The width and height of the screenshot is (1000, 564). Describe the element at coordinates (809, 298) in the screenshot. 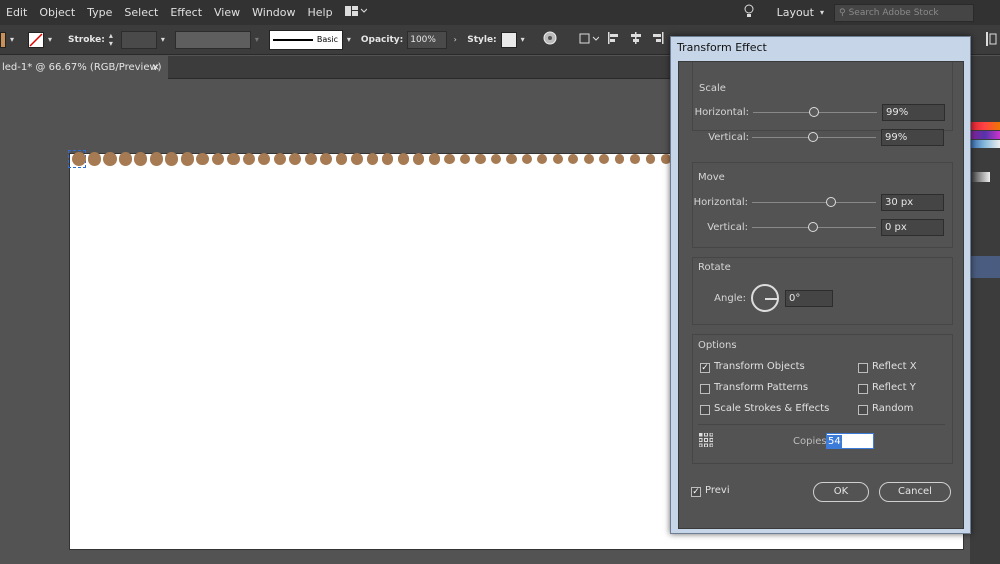

I see `angle-field: 0°` at that location.